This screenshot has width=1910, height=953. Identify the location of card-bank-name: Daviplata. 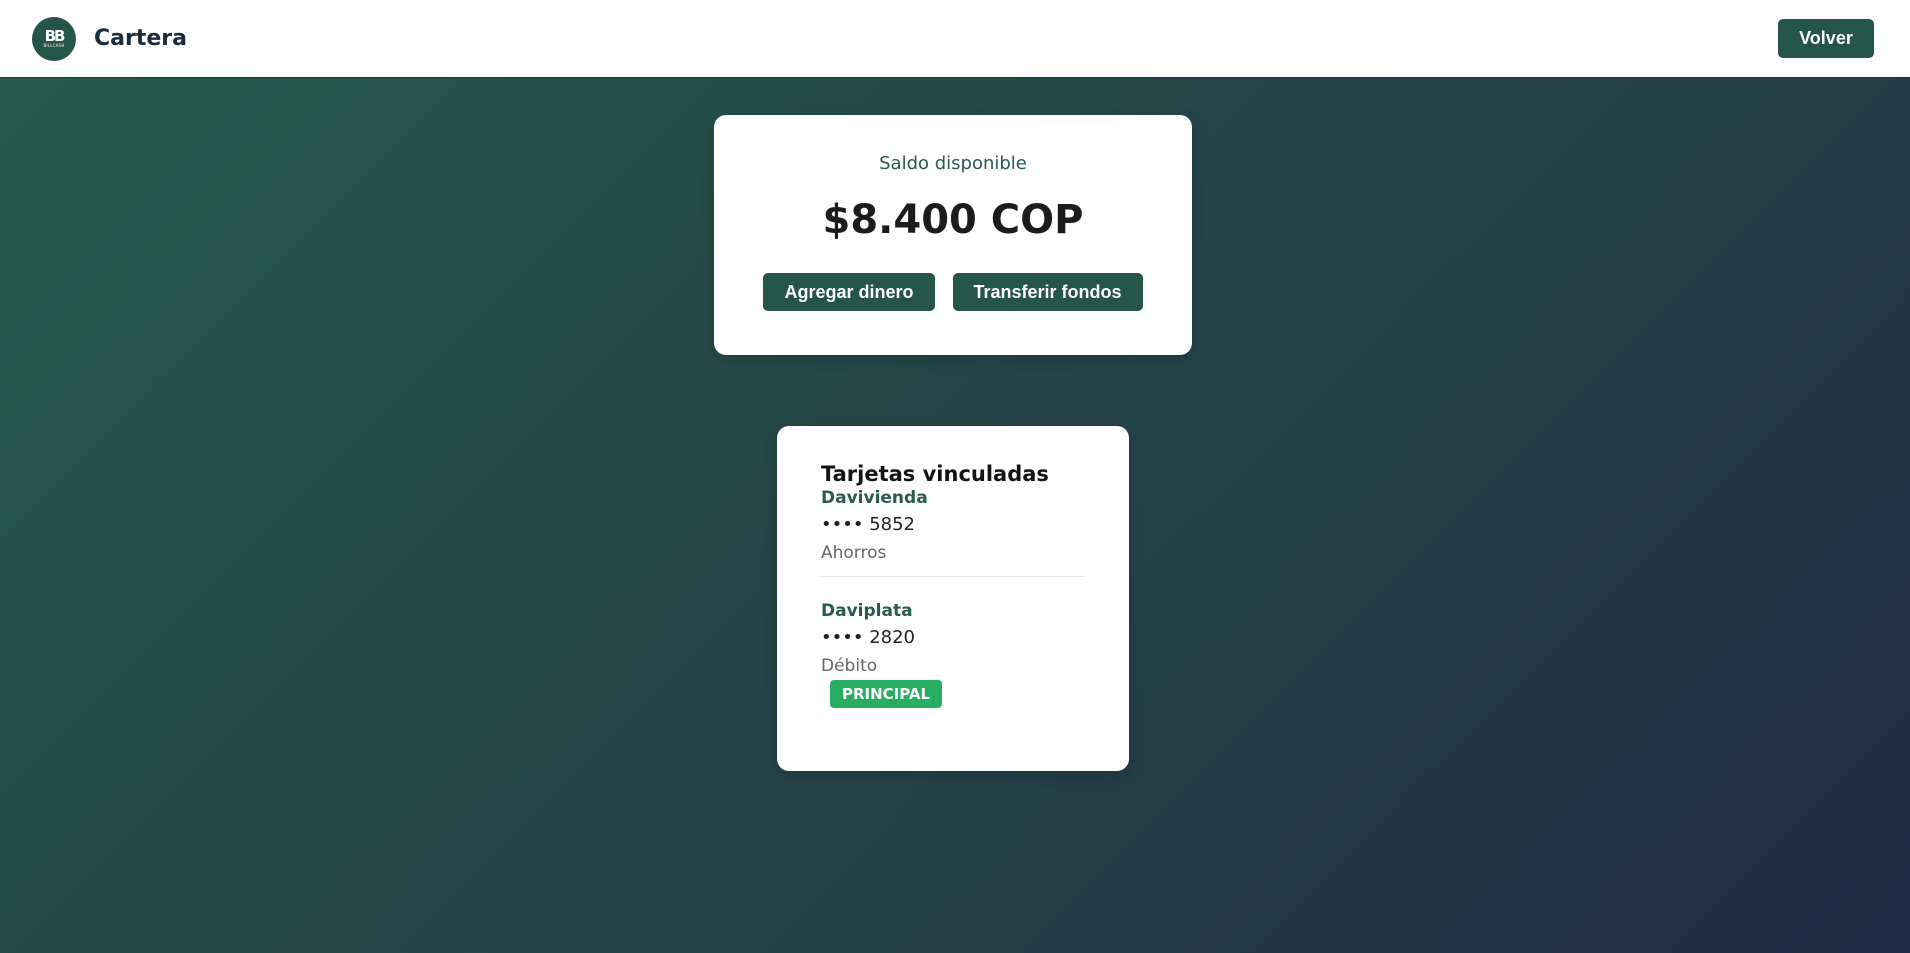
(867, 611).